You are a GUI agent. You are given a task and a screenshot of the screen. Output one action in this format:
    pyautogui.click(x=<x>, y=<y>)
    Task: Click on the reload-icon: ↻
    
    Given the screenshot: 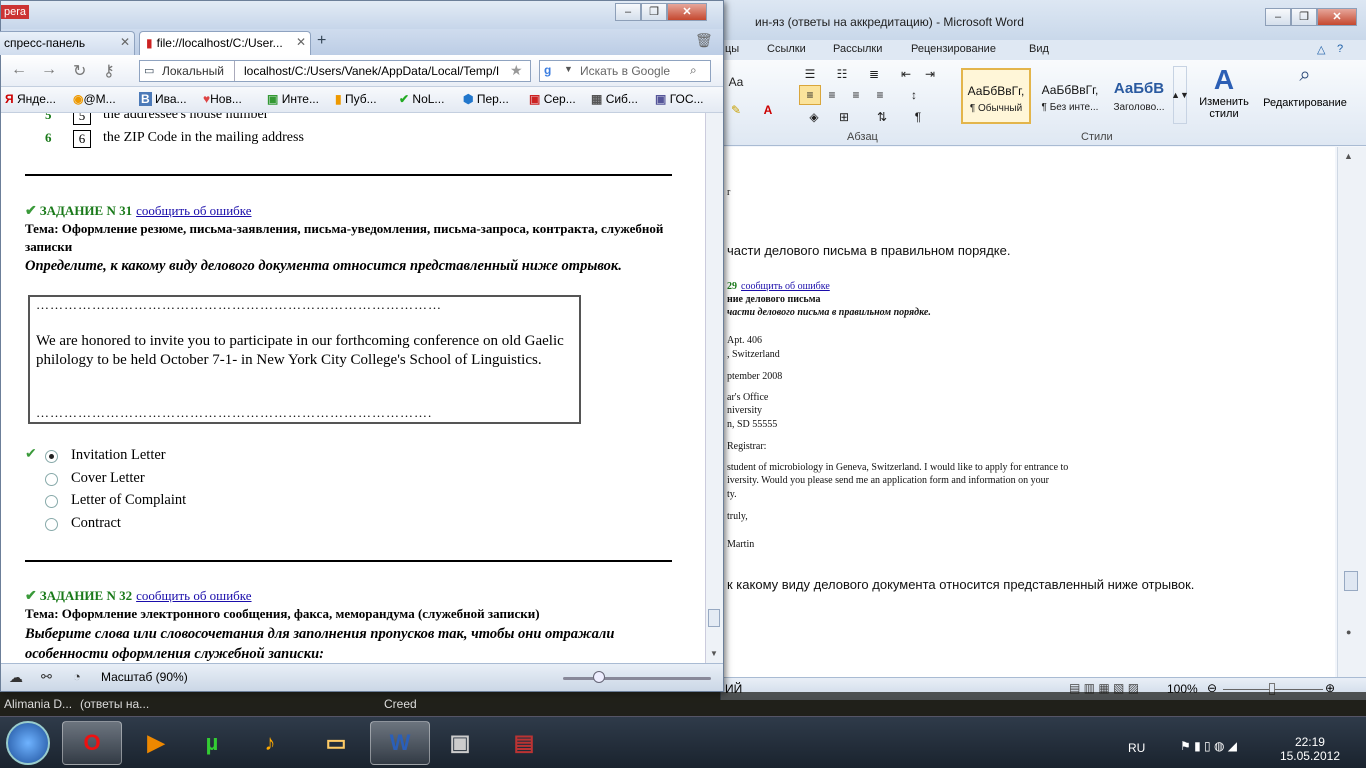 What is the action you would take?
    pyautogui.click(x=79, y=71)
    